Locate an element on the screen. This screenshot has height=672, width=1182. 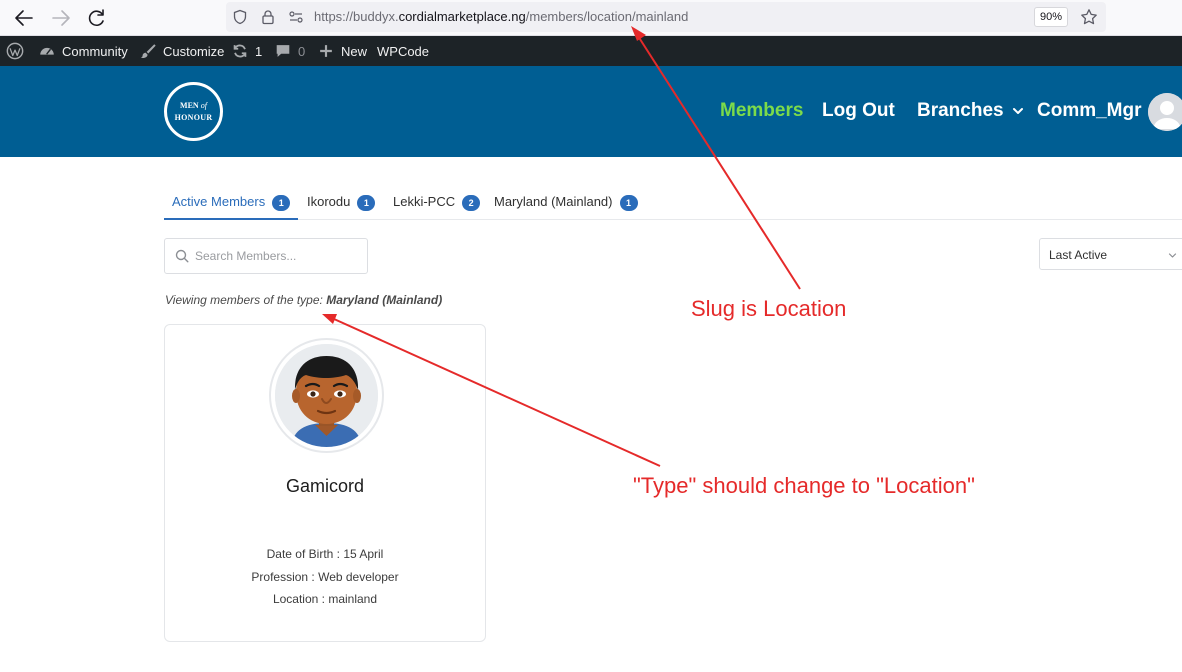
annotation-slug-note: Slug is Location is located at coordinates (769, 308).